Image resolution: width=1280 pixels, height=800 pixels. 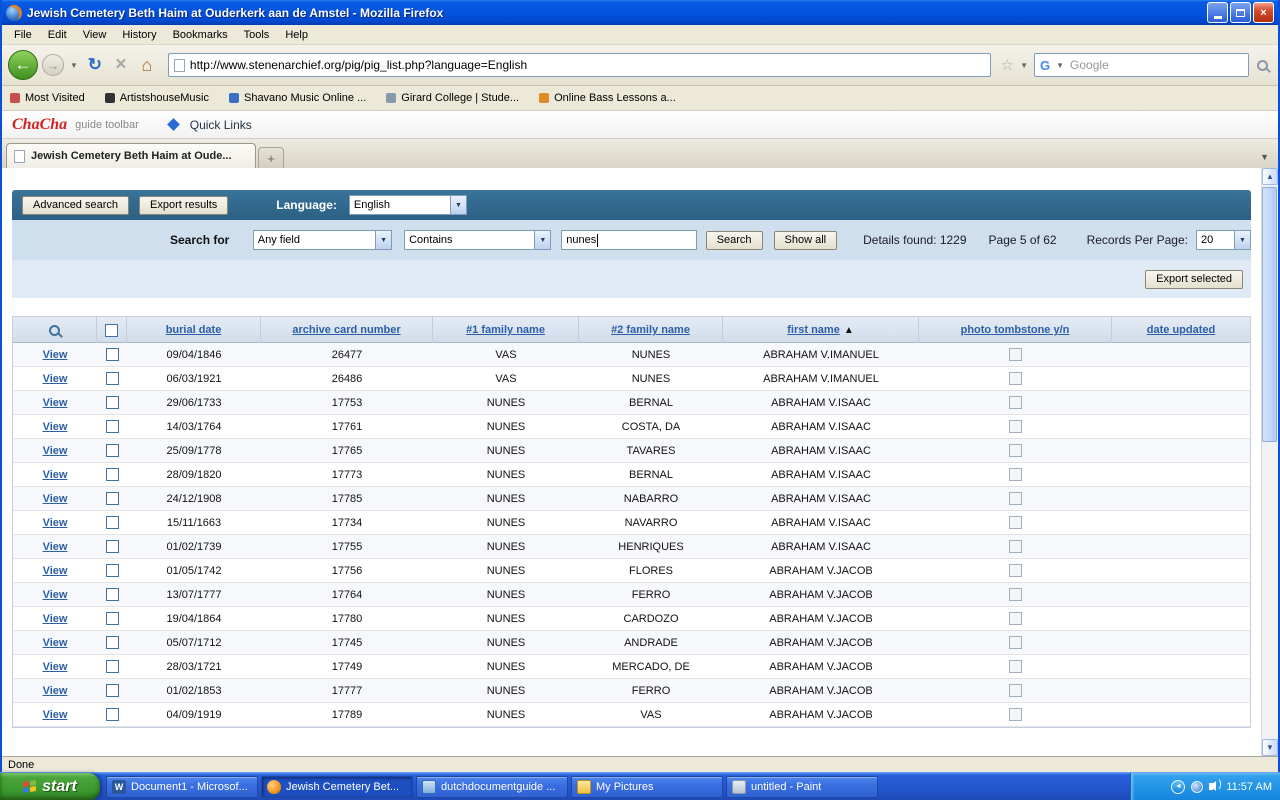 I want to click on close-button: ×, so click(x=1263, y=12).